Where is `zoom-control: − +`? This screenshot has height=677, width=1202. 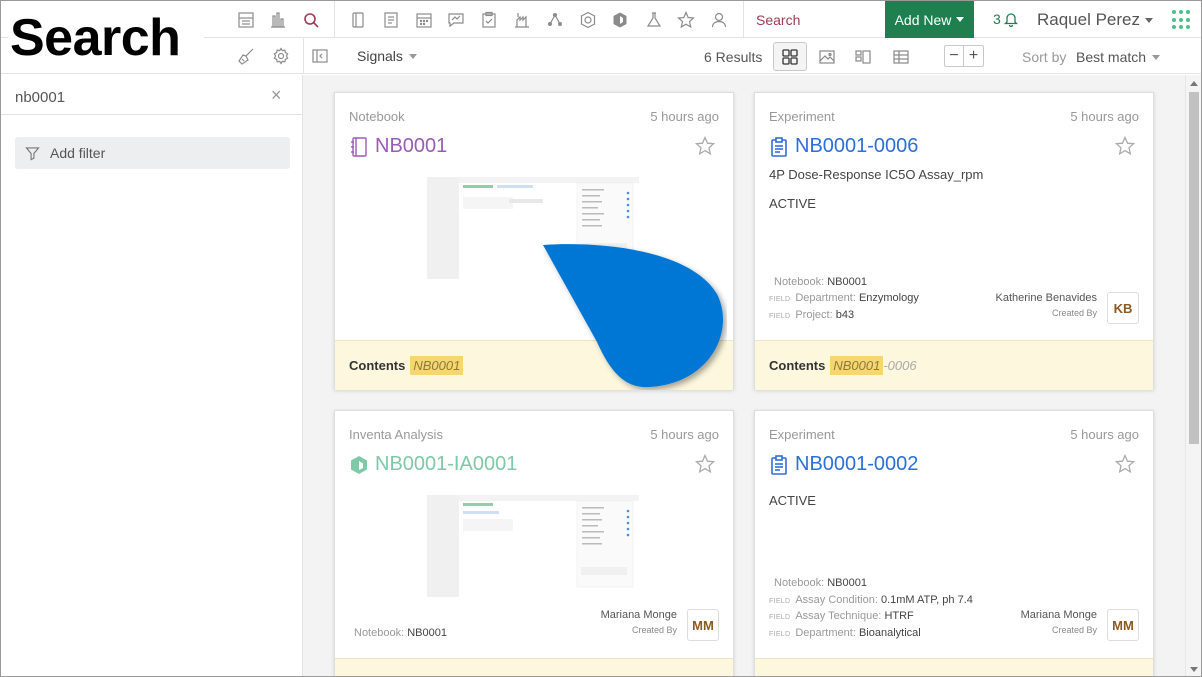 zoom-control: − + is located at coordinates (964, 56).